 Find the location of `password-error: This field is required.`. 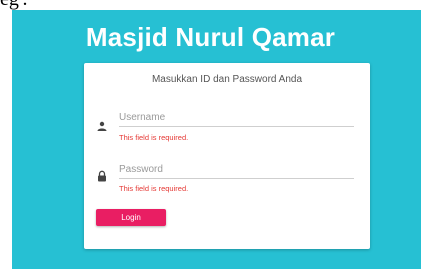

password-error: This field is required. is located at coordinates (154, 188).